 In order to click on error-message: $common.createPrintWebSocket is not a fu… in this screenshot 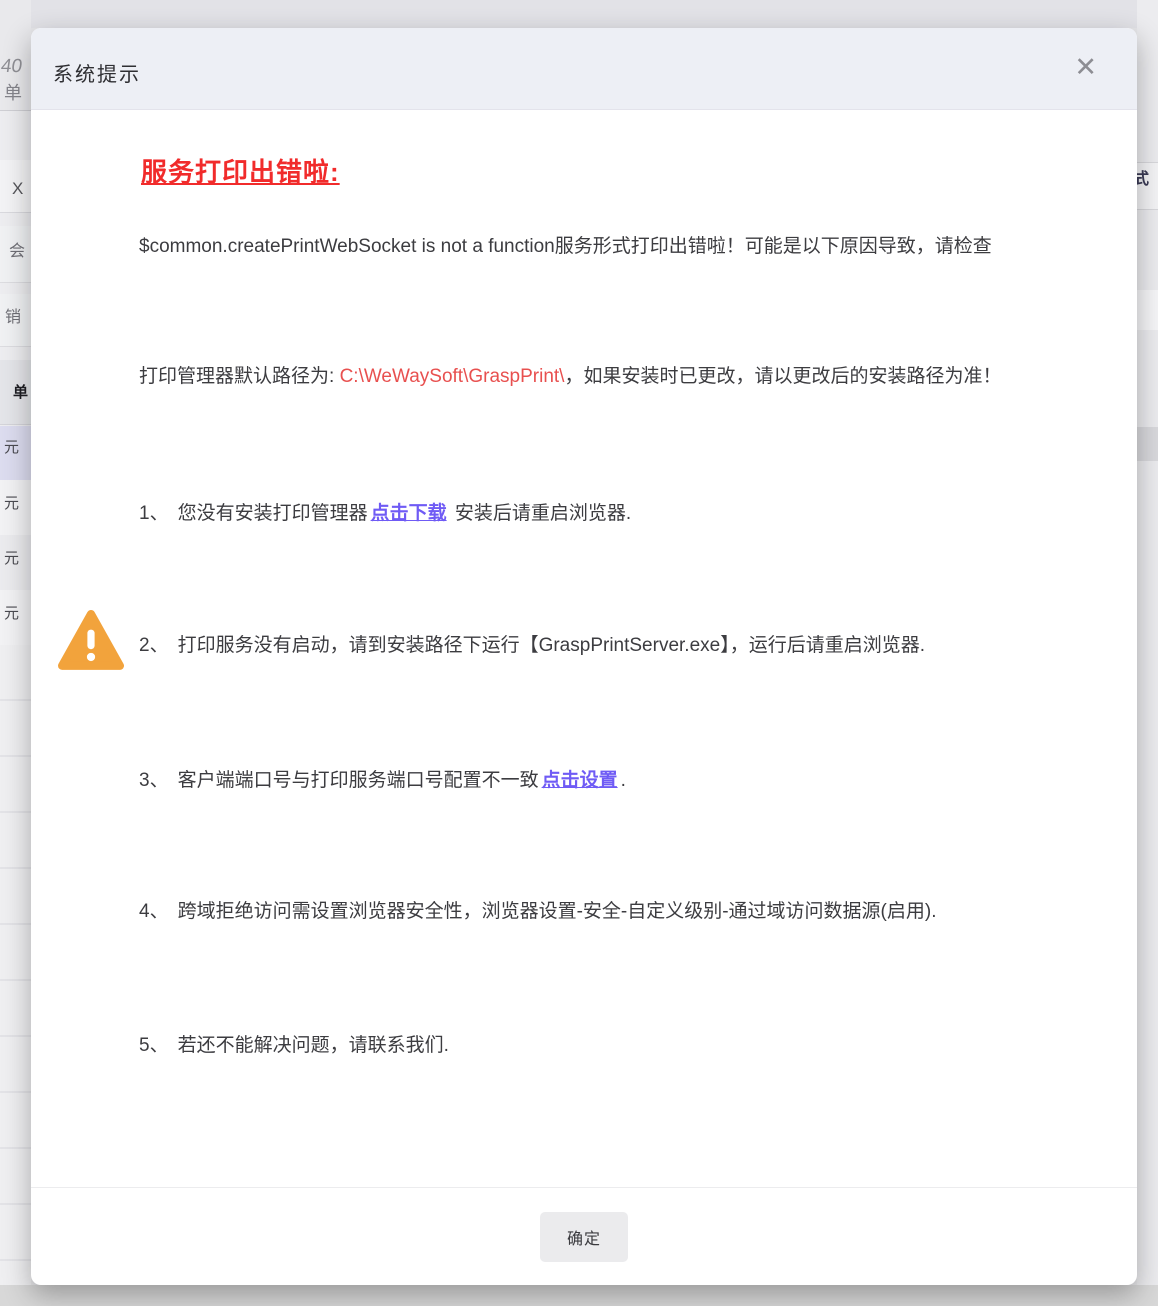, I will do `click(565, 246)`.